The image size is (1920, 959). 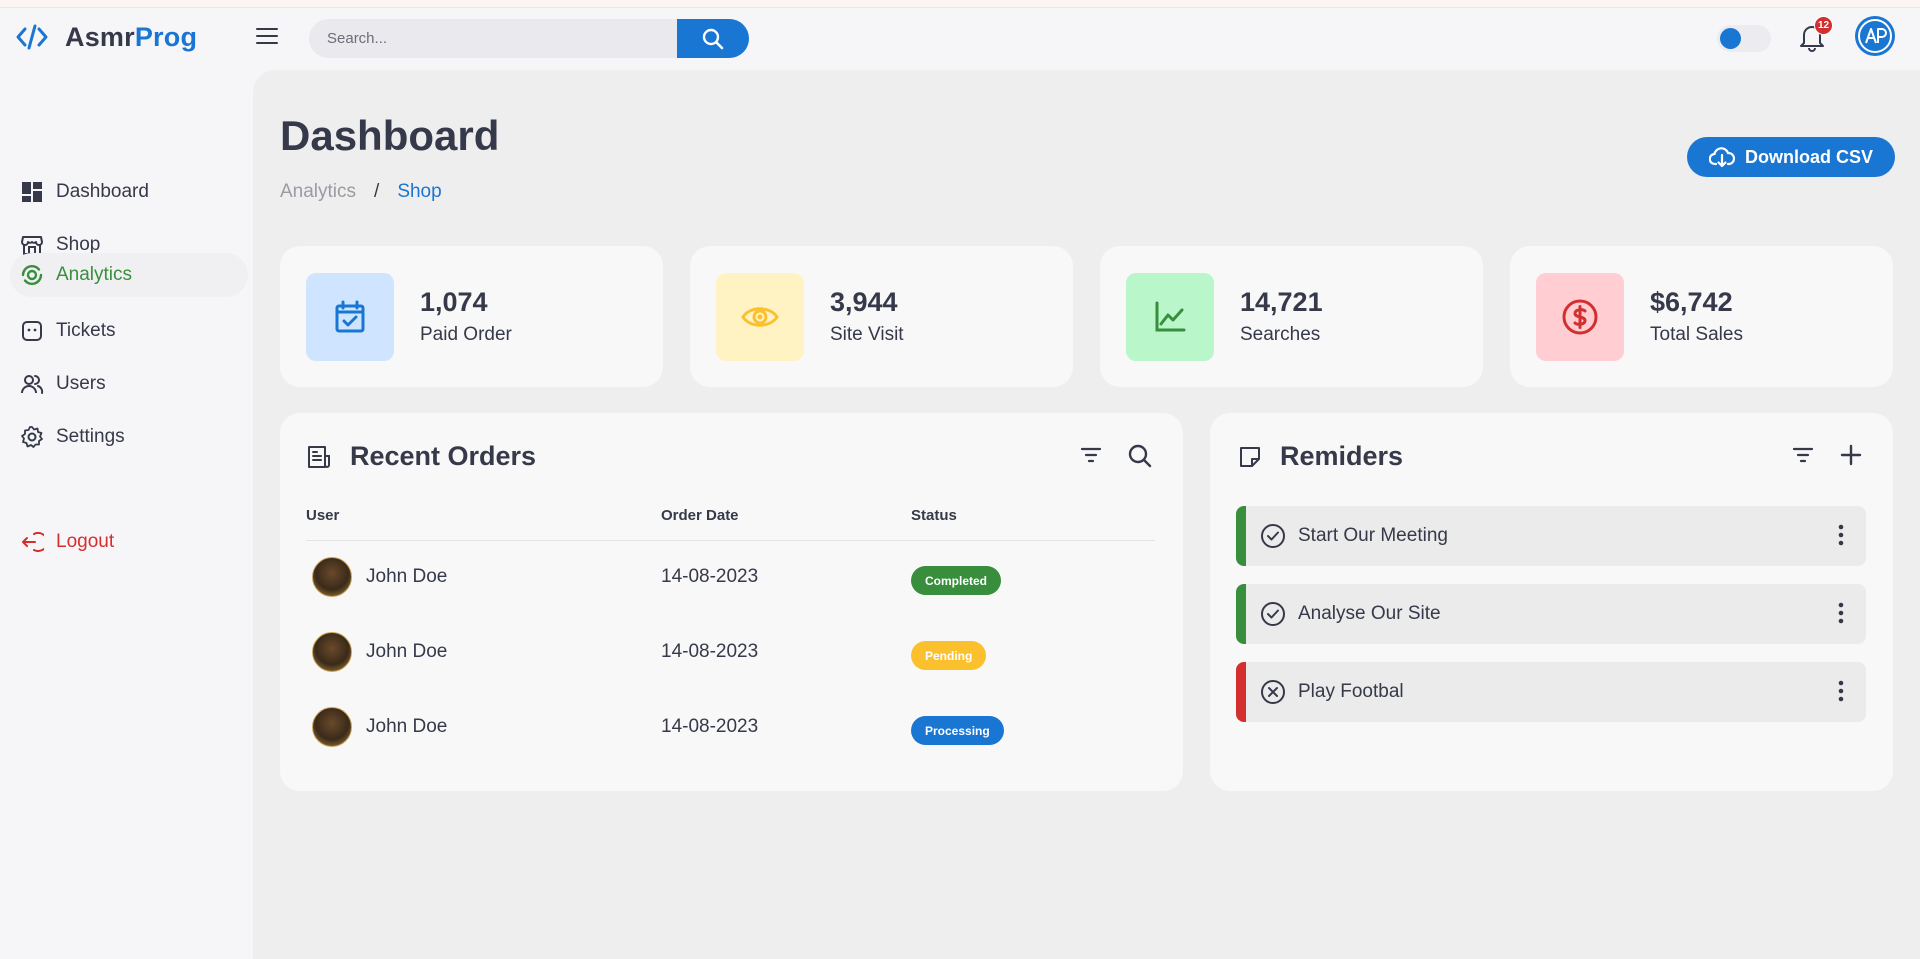 I want to click on notifications-button: 12, so click(x=1815, y=34).